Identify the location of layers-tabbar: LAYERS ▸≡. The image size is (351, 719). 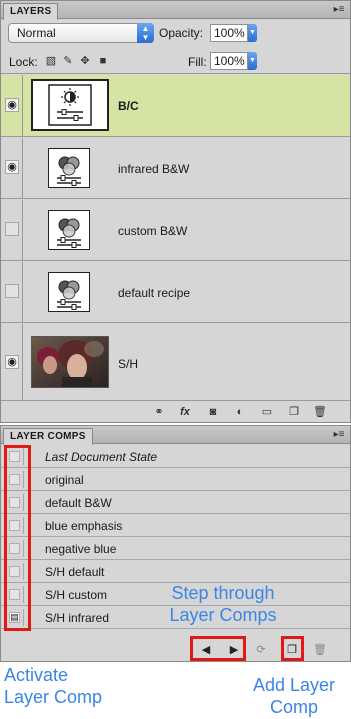
(175, 10).